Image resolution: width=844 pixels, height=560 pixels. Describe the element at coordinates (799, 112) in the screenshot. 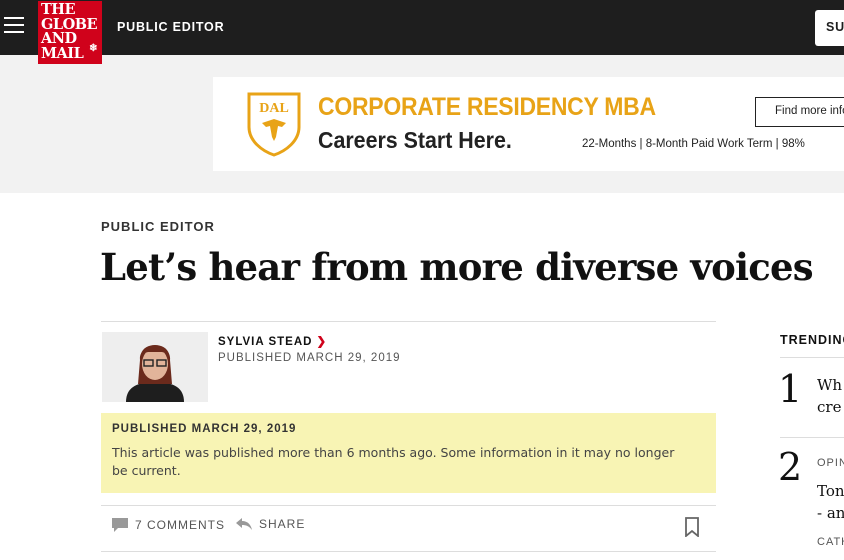

I see `ad-find-more-info-button: Find more info` at that location.